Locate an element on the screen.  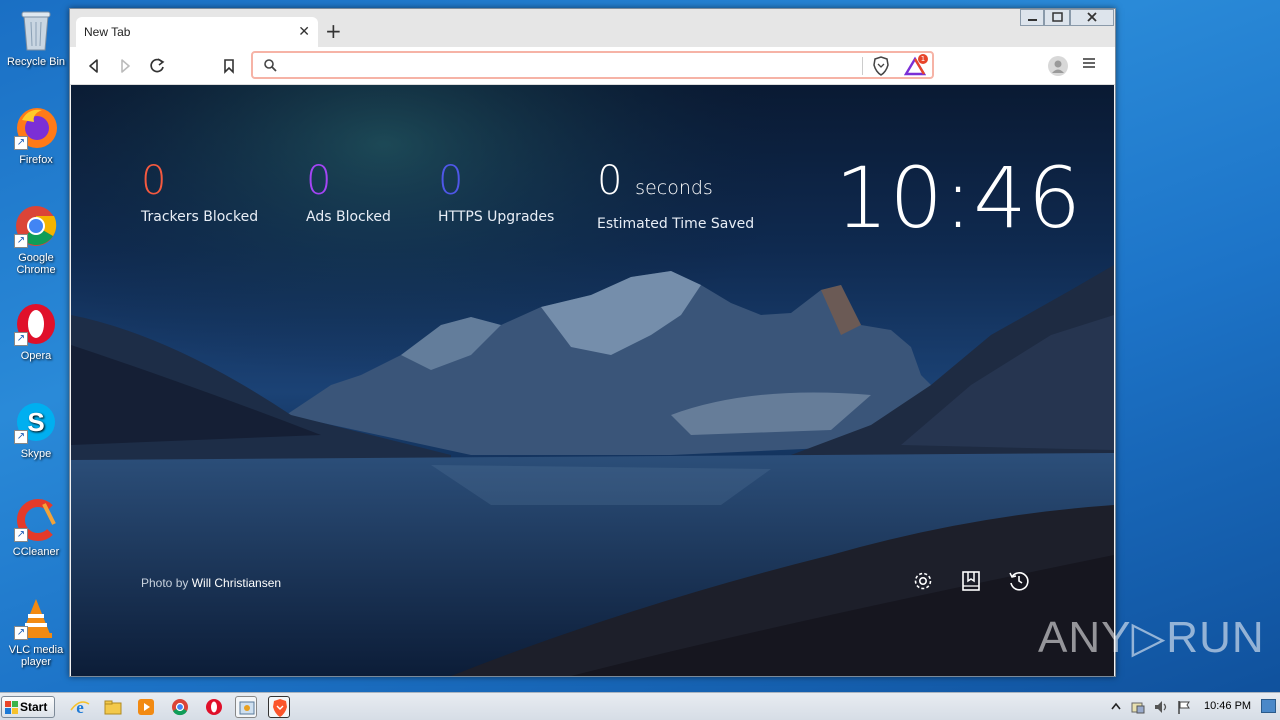
bookmarks-icon is located at coordinates (971, 581).